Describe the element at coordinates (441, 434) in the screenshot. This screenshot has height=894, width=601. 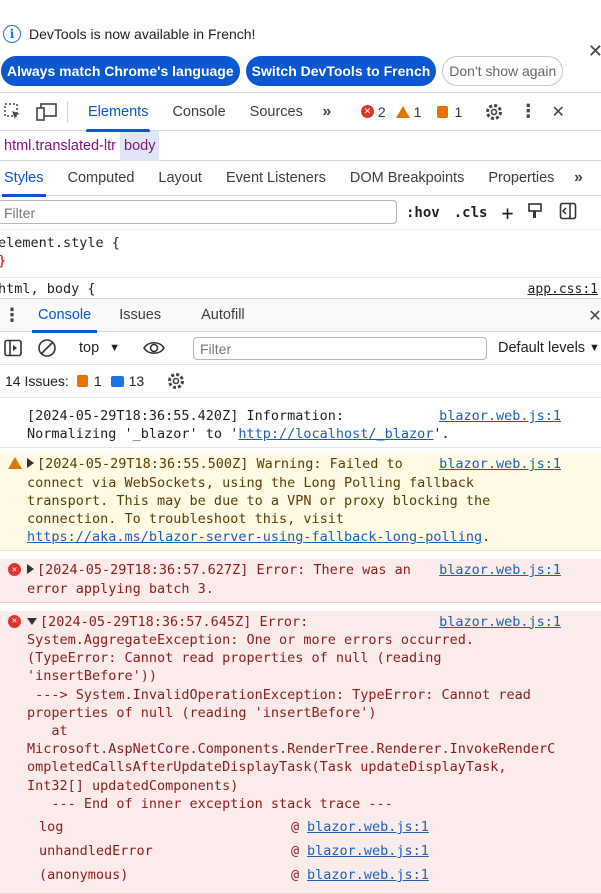
I see `message-tail: '.` at that location.